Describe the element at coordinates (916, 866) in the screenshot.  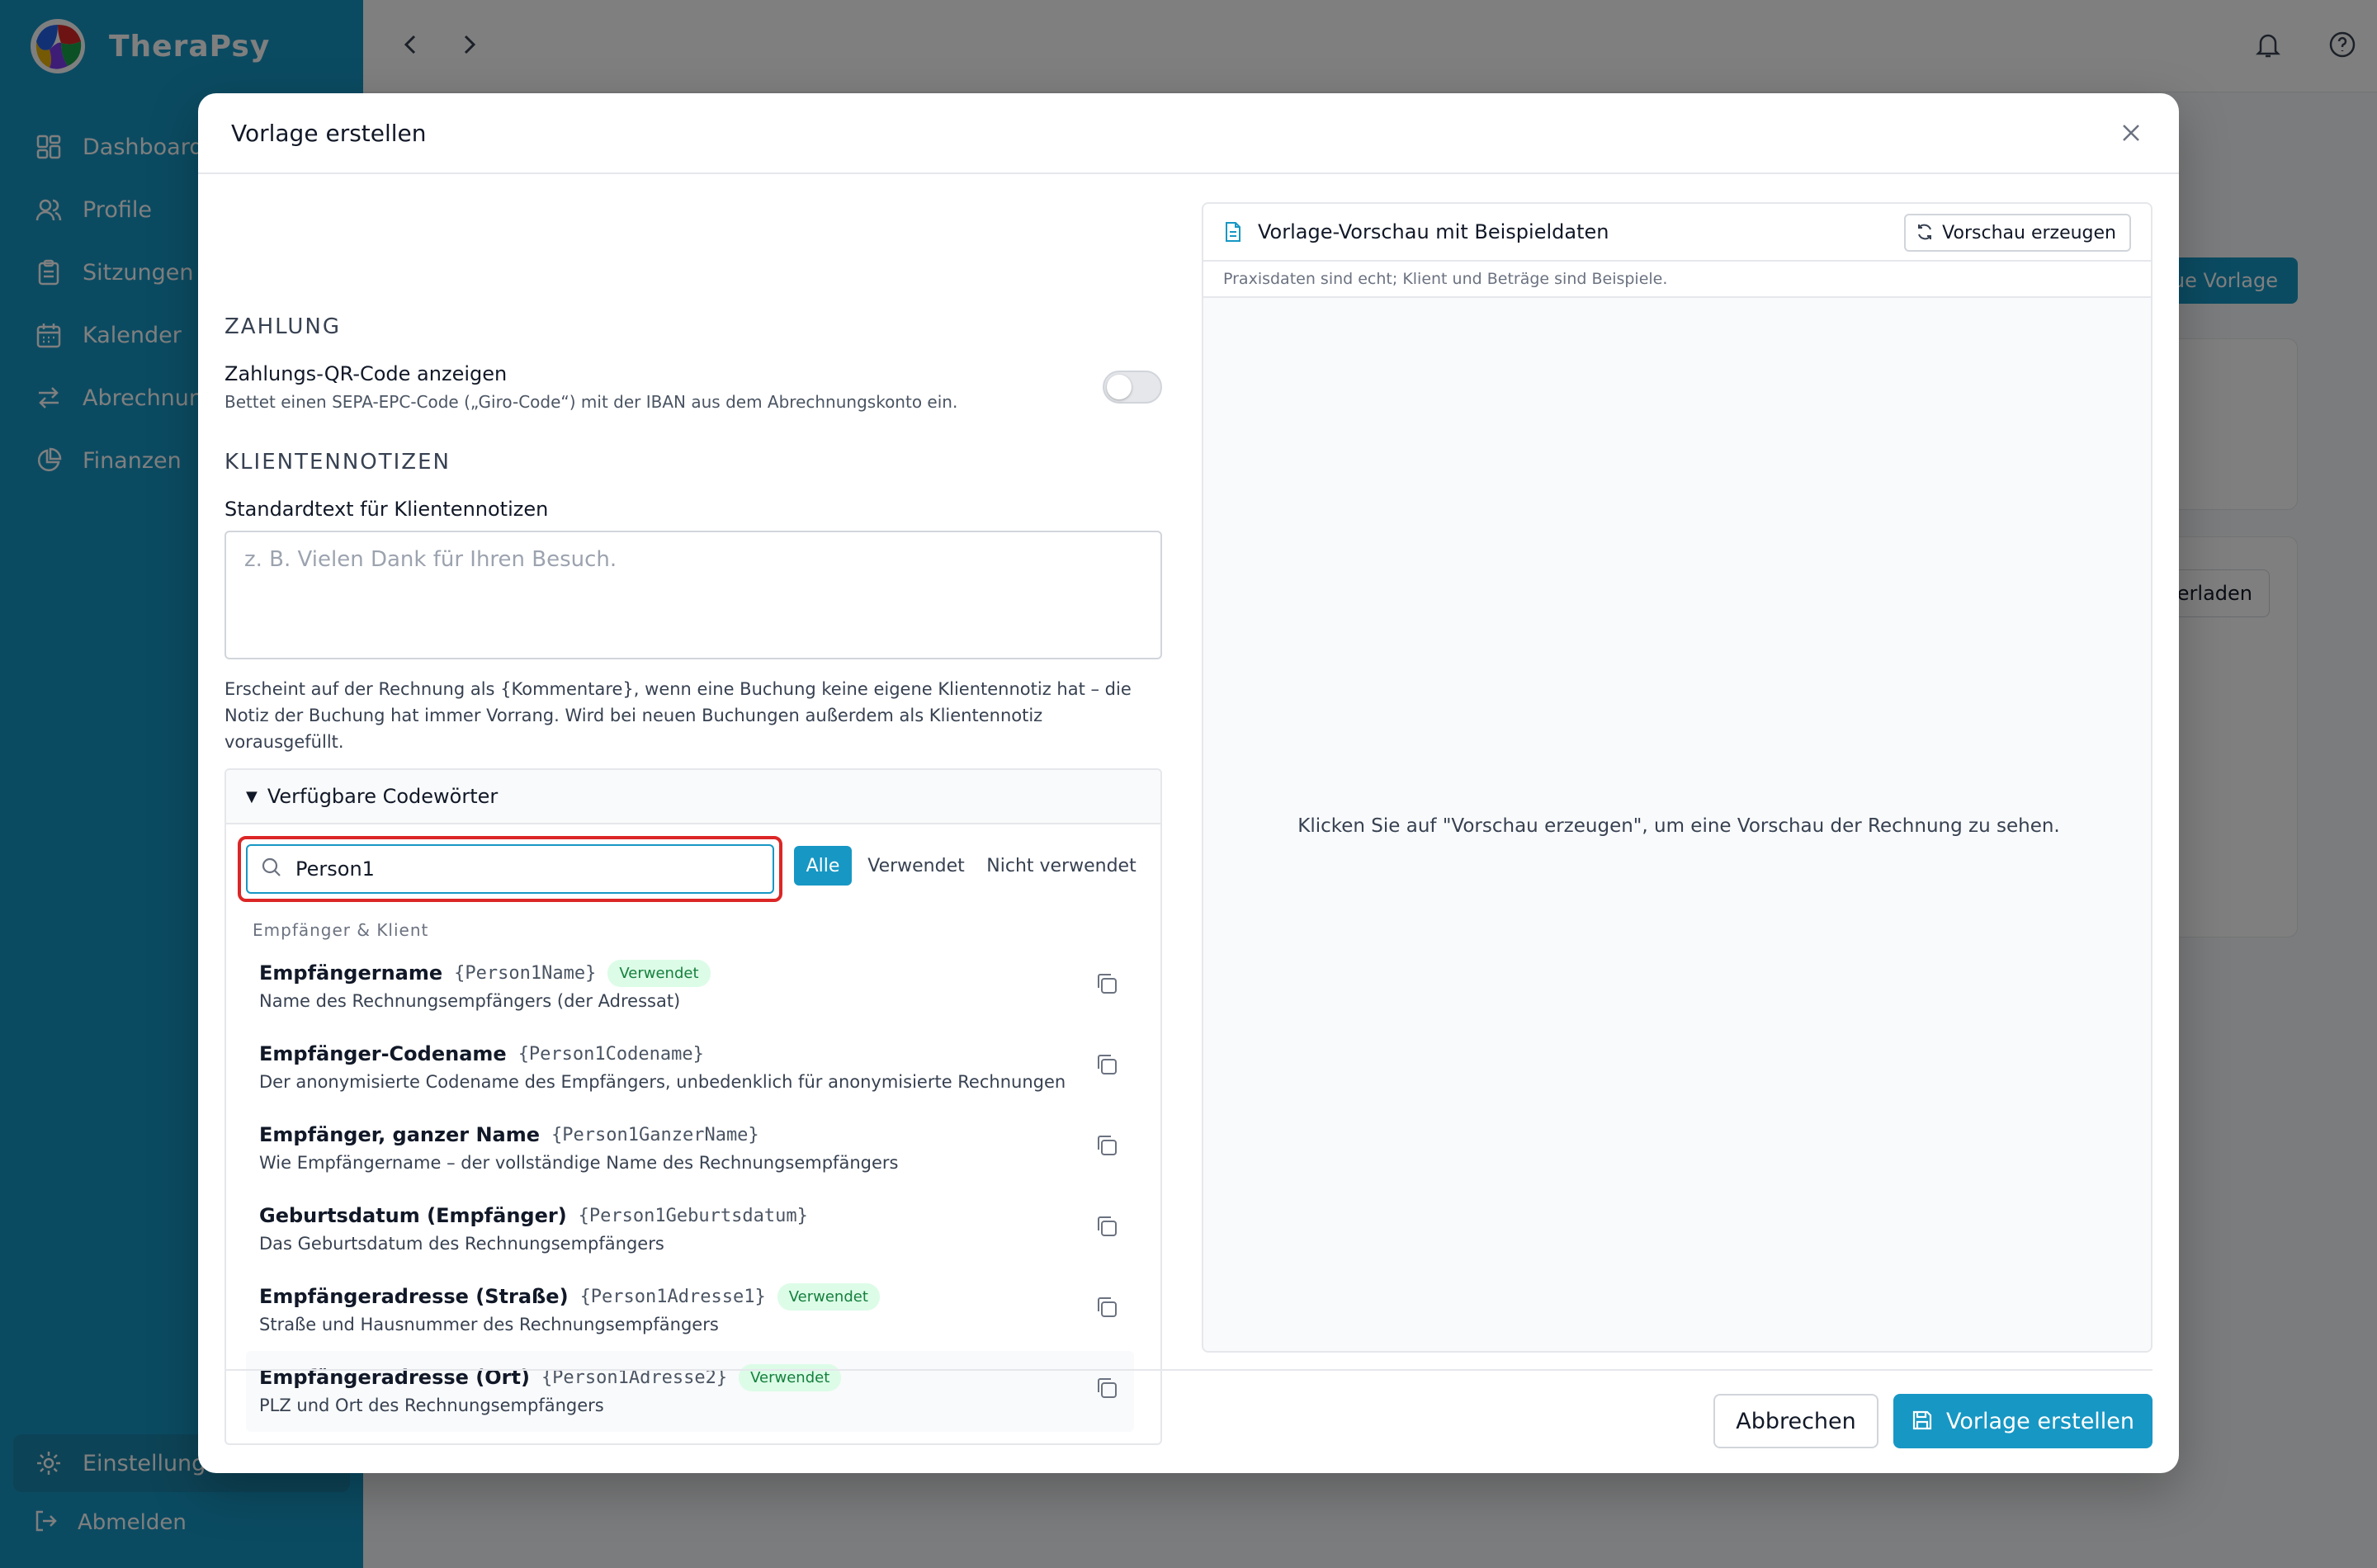
I see `filter-used-button: Verwendet` at that location.